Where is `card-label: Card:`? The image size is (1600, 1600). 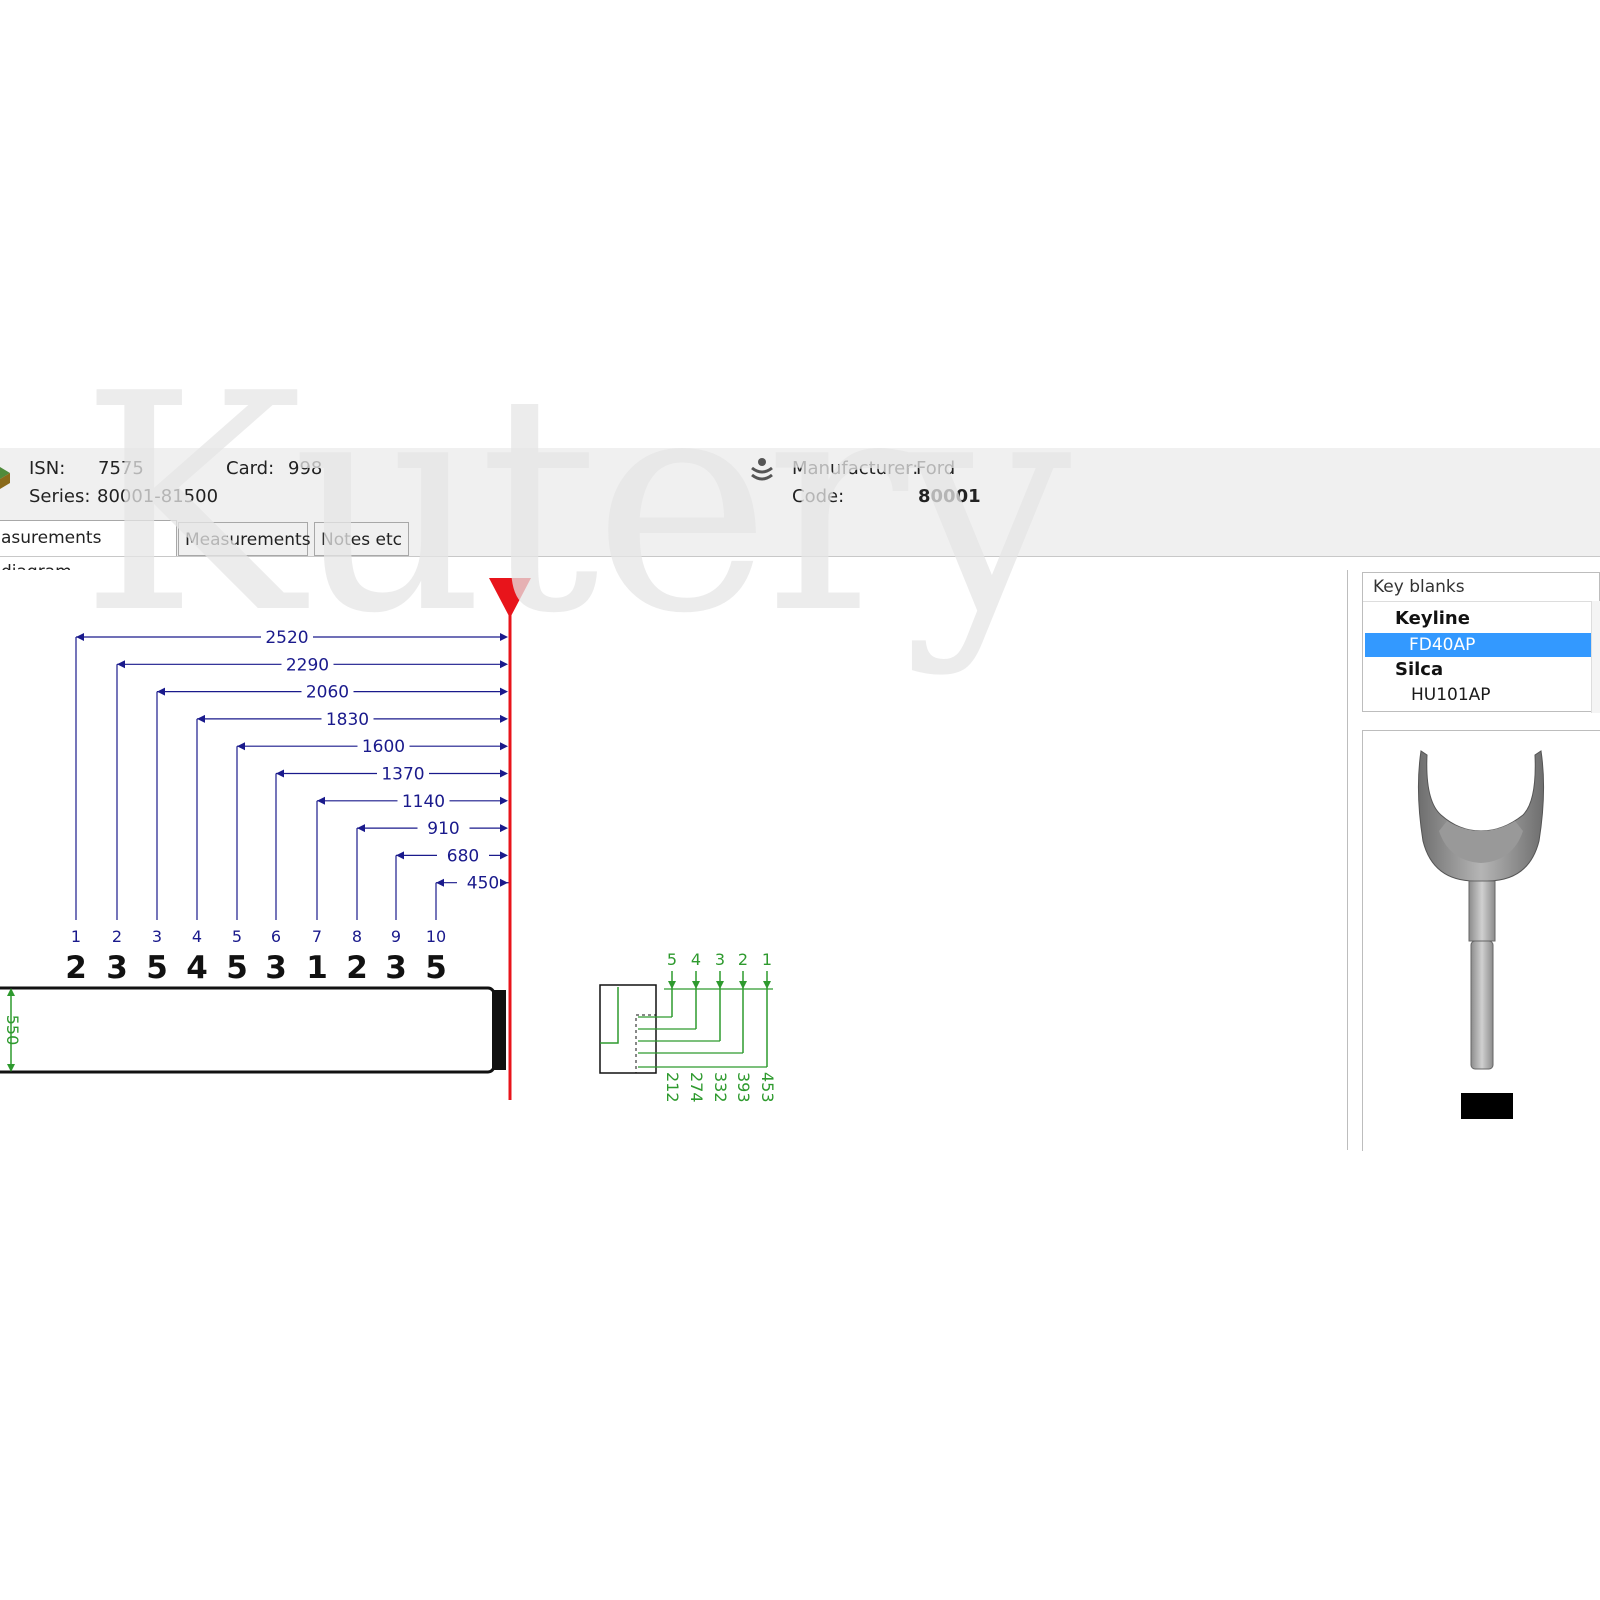 card-label: Card: is located at coordinates (250, 468).